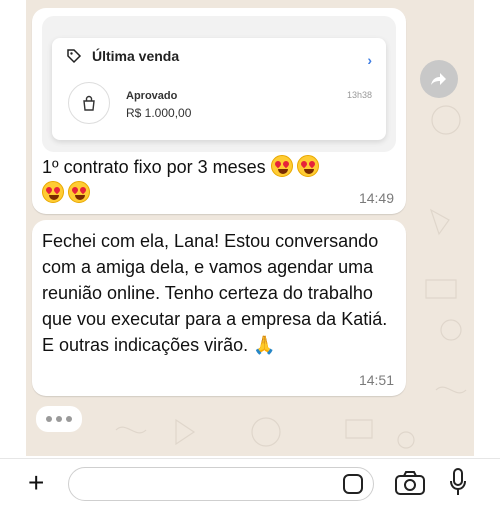 This screenshot has height=507, width=500. I want to click on card-header: Última venda, so click(122, 56).